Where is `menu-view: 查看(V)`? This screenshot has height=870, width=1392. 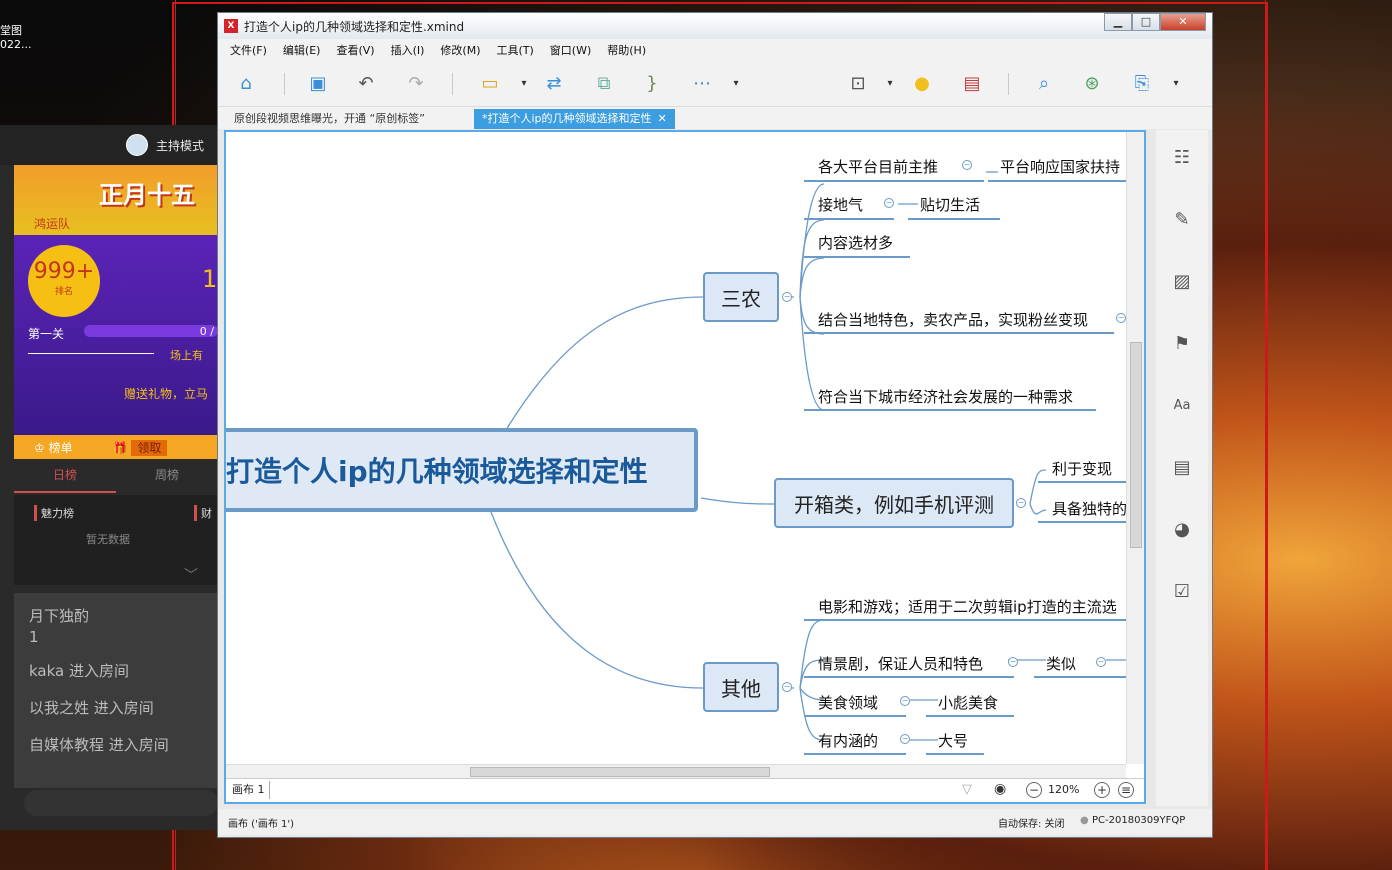
menu-view: 查看(V) is located at coordinates (355, 50).